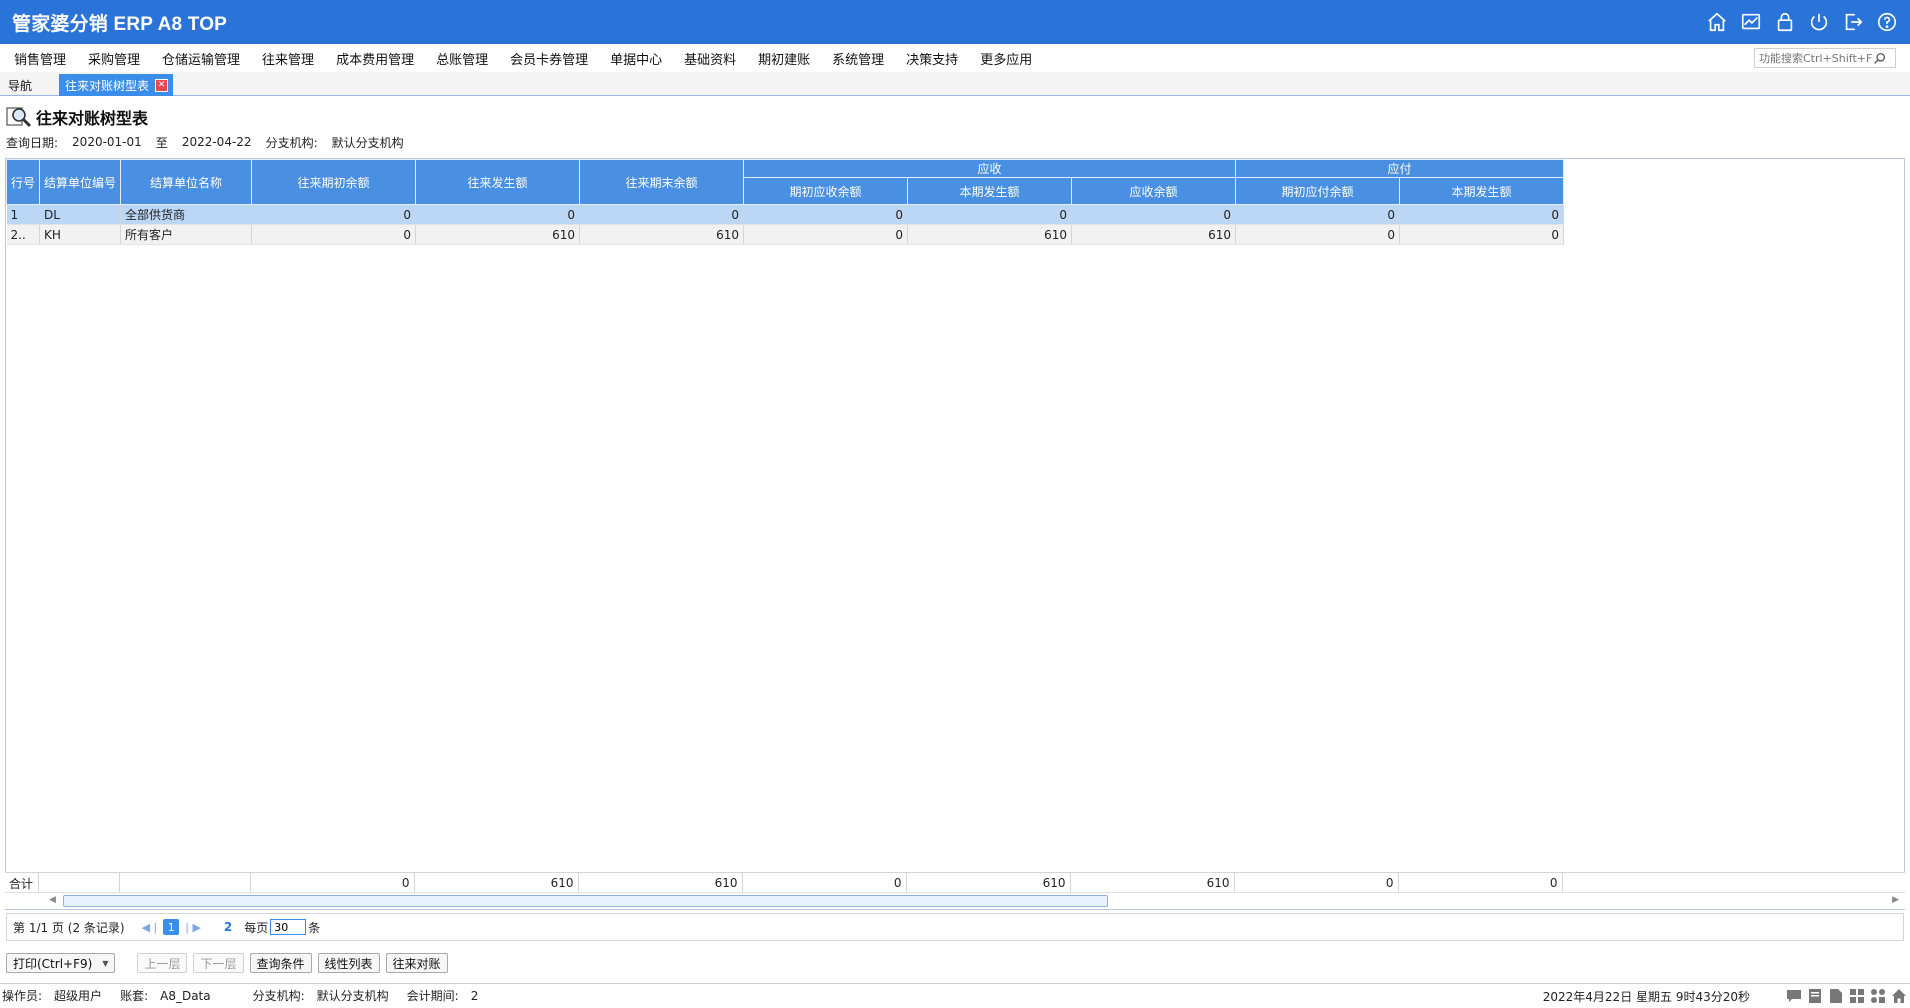  What do you see at coordinates (228, 927) in the screenshot?
I see `page-link: 2` at bounding box center [228, 927].